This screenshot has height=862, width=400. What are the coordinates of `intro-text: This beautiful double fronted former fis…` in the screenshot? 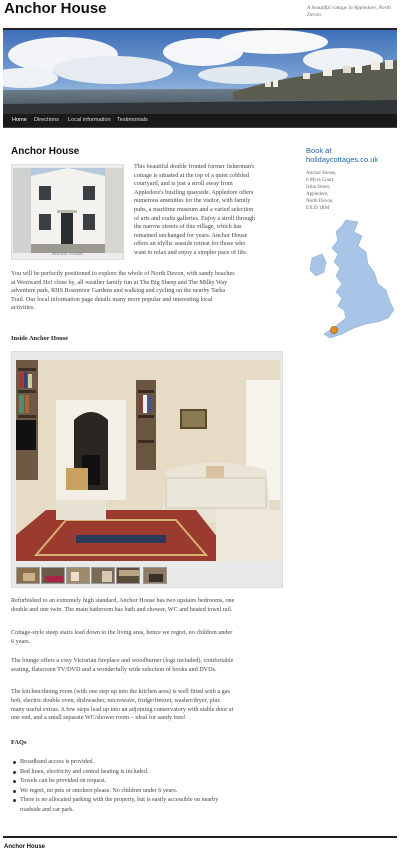 It's located at (195, 209).